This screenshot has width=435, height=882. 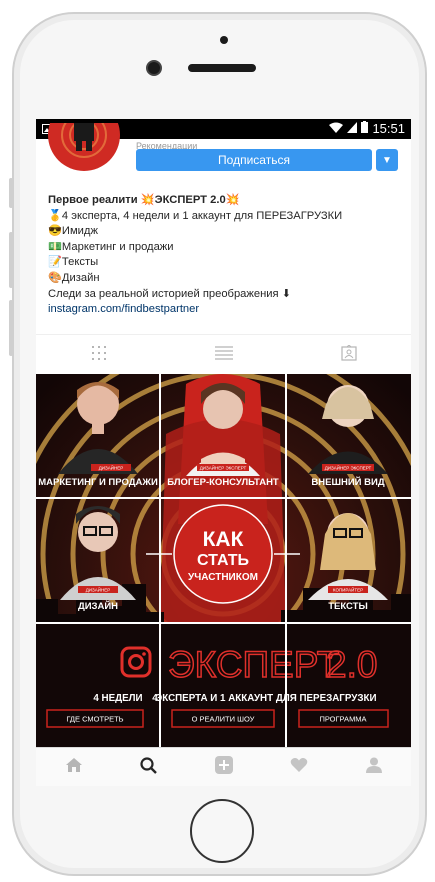 I want to click on volume-up-button, so click(x=11, y=260).